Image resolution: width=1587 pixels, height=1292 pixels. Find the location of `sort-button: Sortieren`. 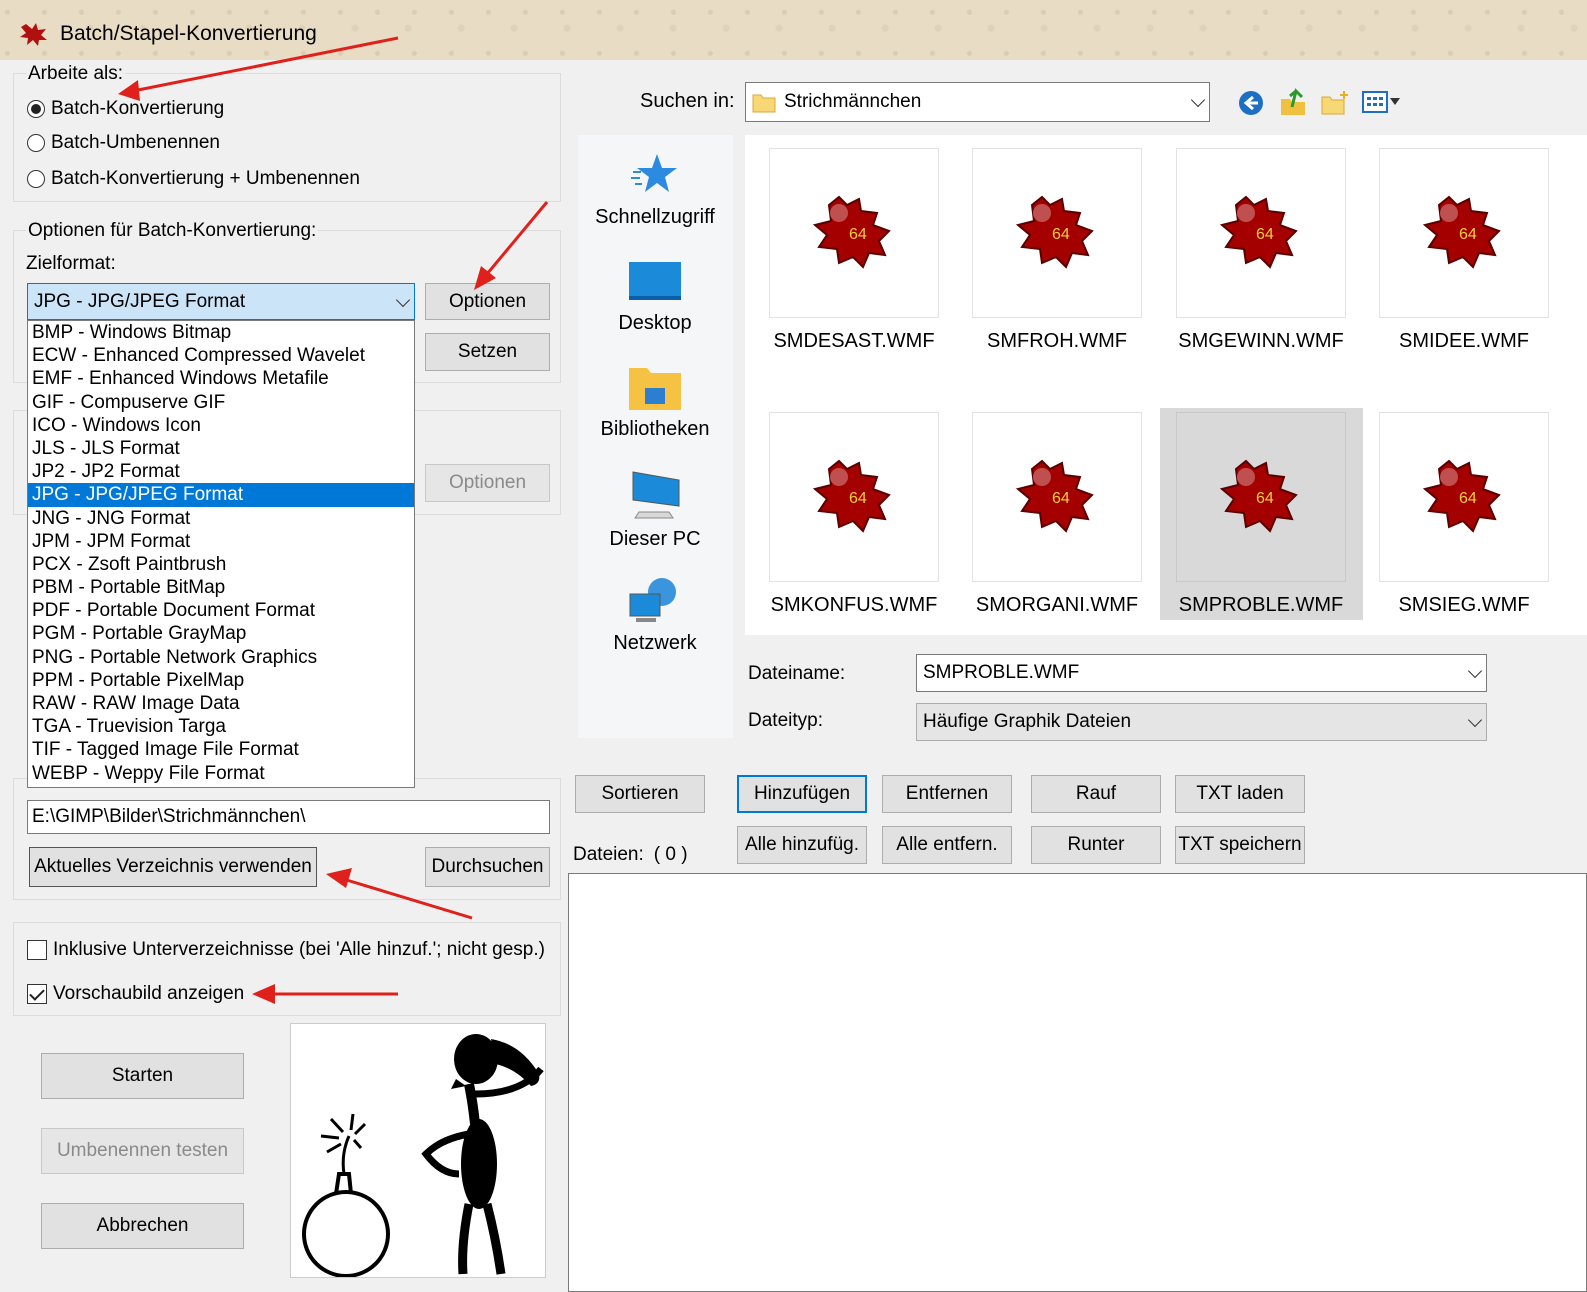

sort-button: Sortieren is located at coordinates (640, 794).